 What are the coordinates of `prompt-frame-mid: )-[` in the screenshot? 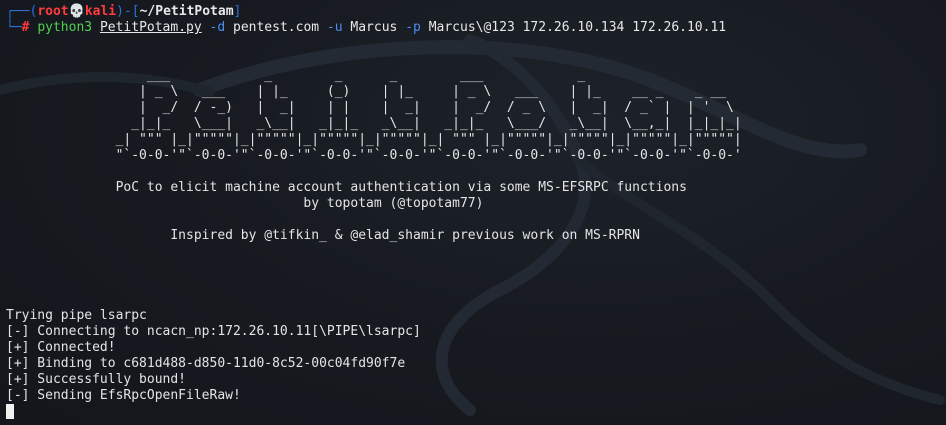 It's located at (128, 11).